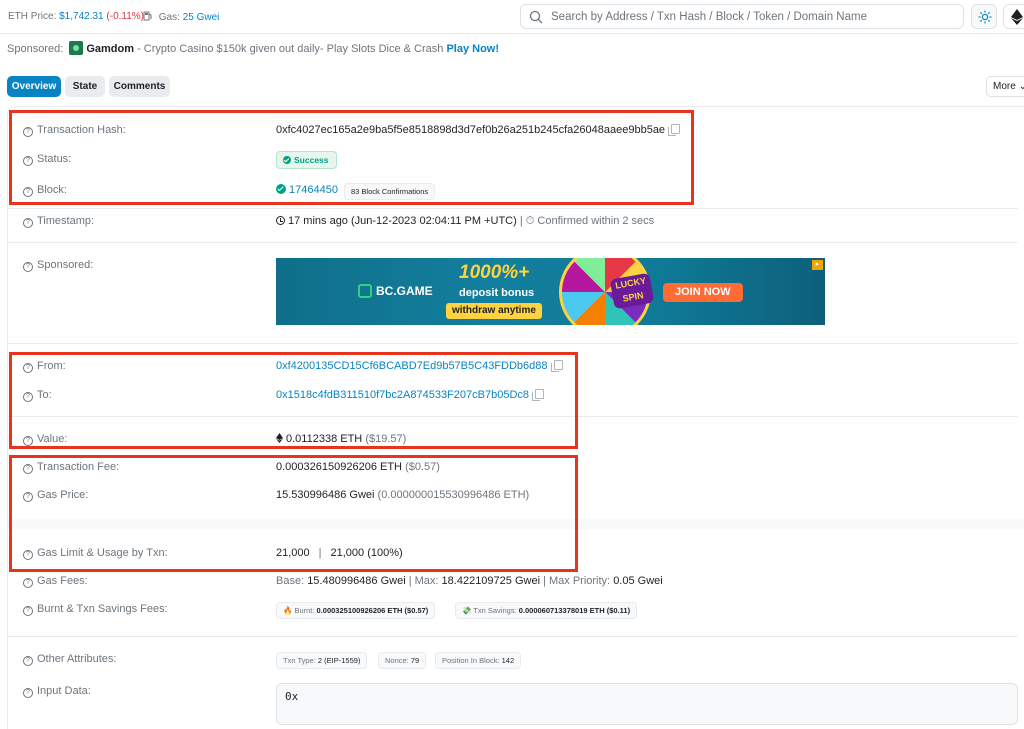 The image size is (1024, 729). Describe the element at coordinates (395, 291) in the screenshot. I see `ad-brand: BC.GAME` at that location.